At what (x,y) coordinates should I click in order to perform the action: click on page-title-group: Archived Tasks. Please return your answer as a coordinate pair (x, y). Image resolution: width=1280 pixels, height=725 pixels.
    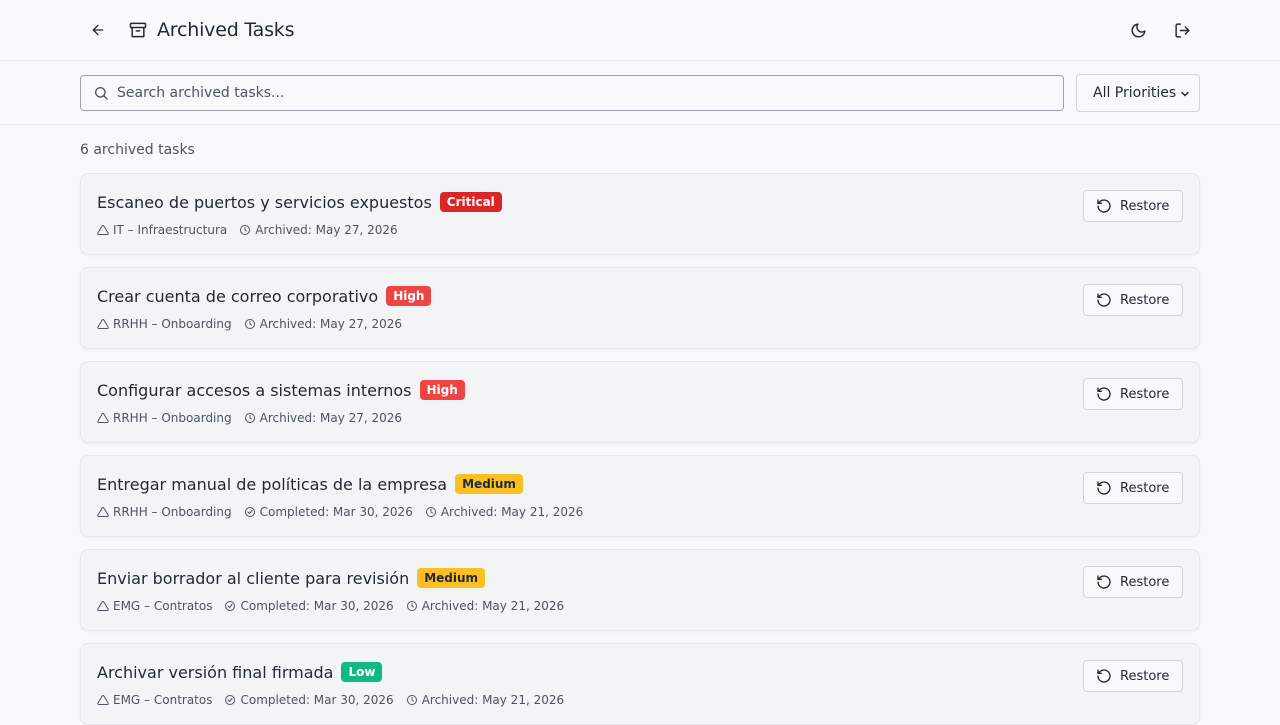
    Looking at the image, I should click on (211, 30).